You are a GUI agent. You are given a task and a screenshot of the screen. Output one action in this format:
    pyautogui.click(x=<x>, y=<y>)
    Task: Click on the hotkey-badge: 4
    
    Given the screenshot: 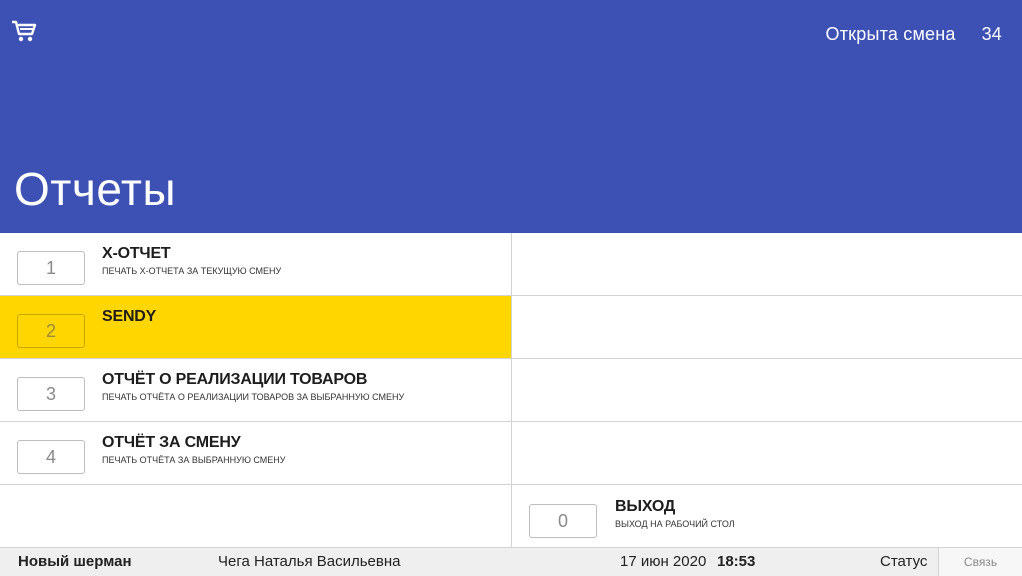 What is the action you would take?
    pyautogui.click(x=51, y=457)
    